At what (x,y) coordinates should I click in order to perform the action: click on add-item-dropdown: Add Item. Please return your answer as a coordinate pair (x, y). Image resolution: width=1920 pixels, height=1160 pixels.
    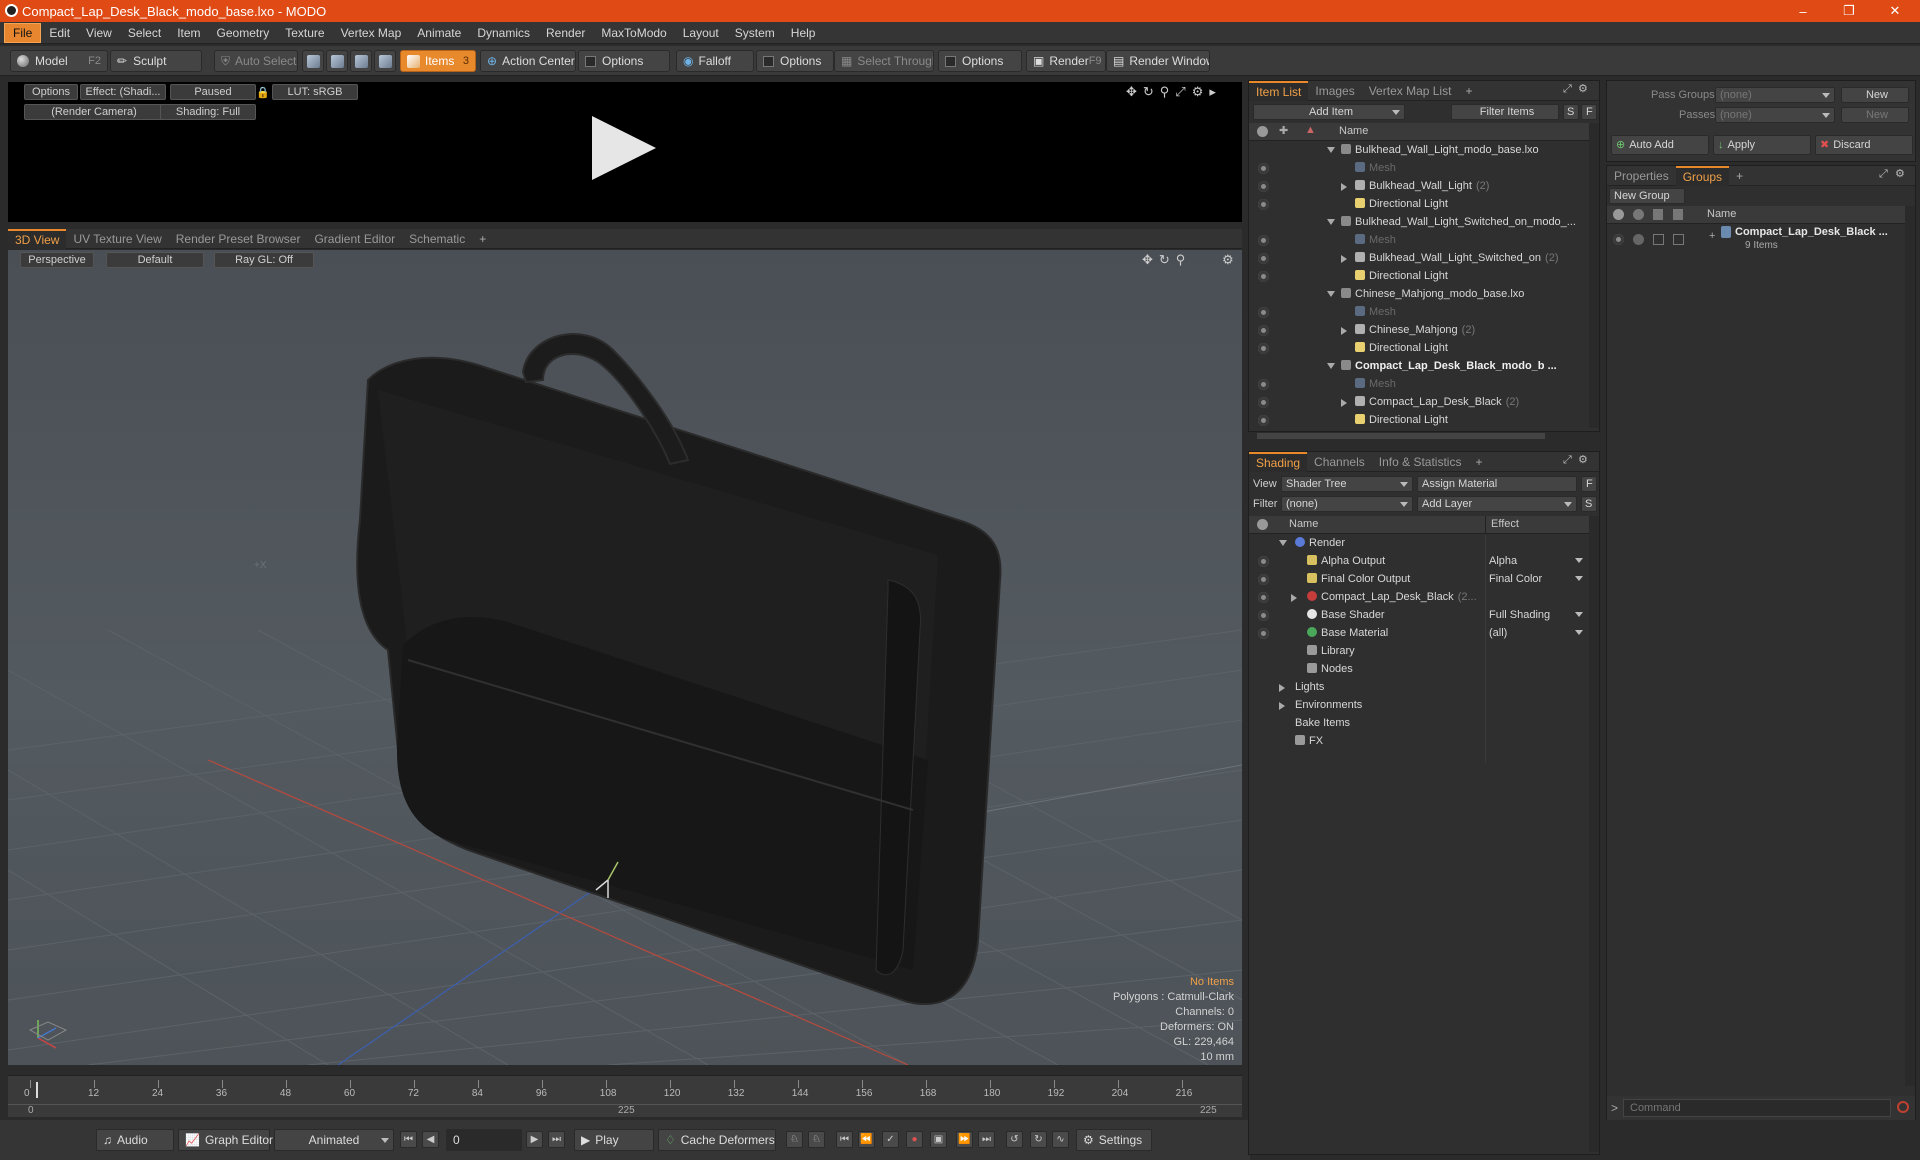
    Looking at the image, I should click on (1329, 112).